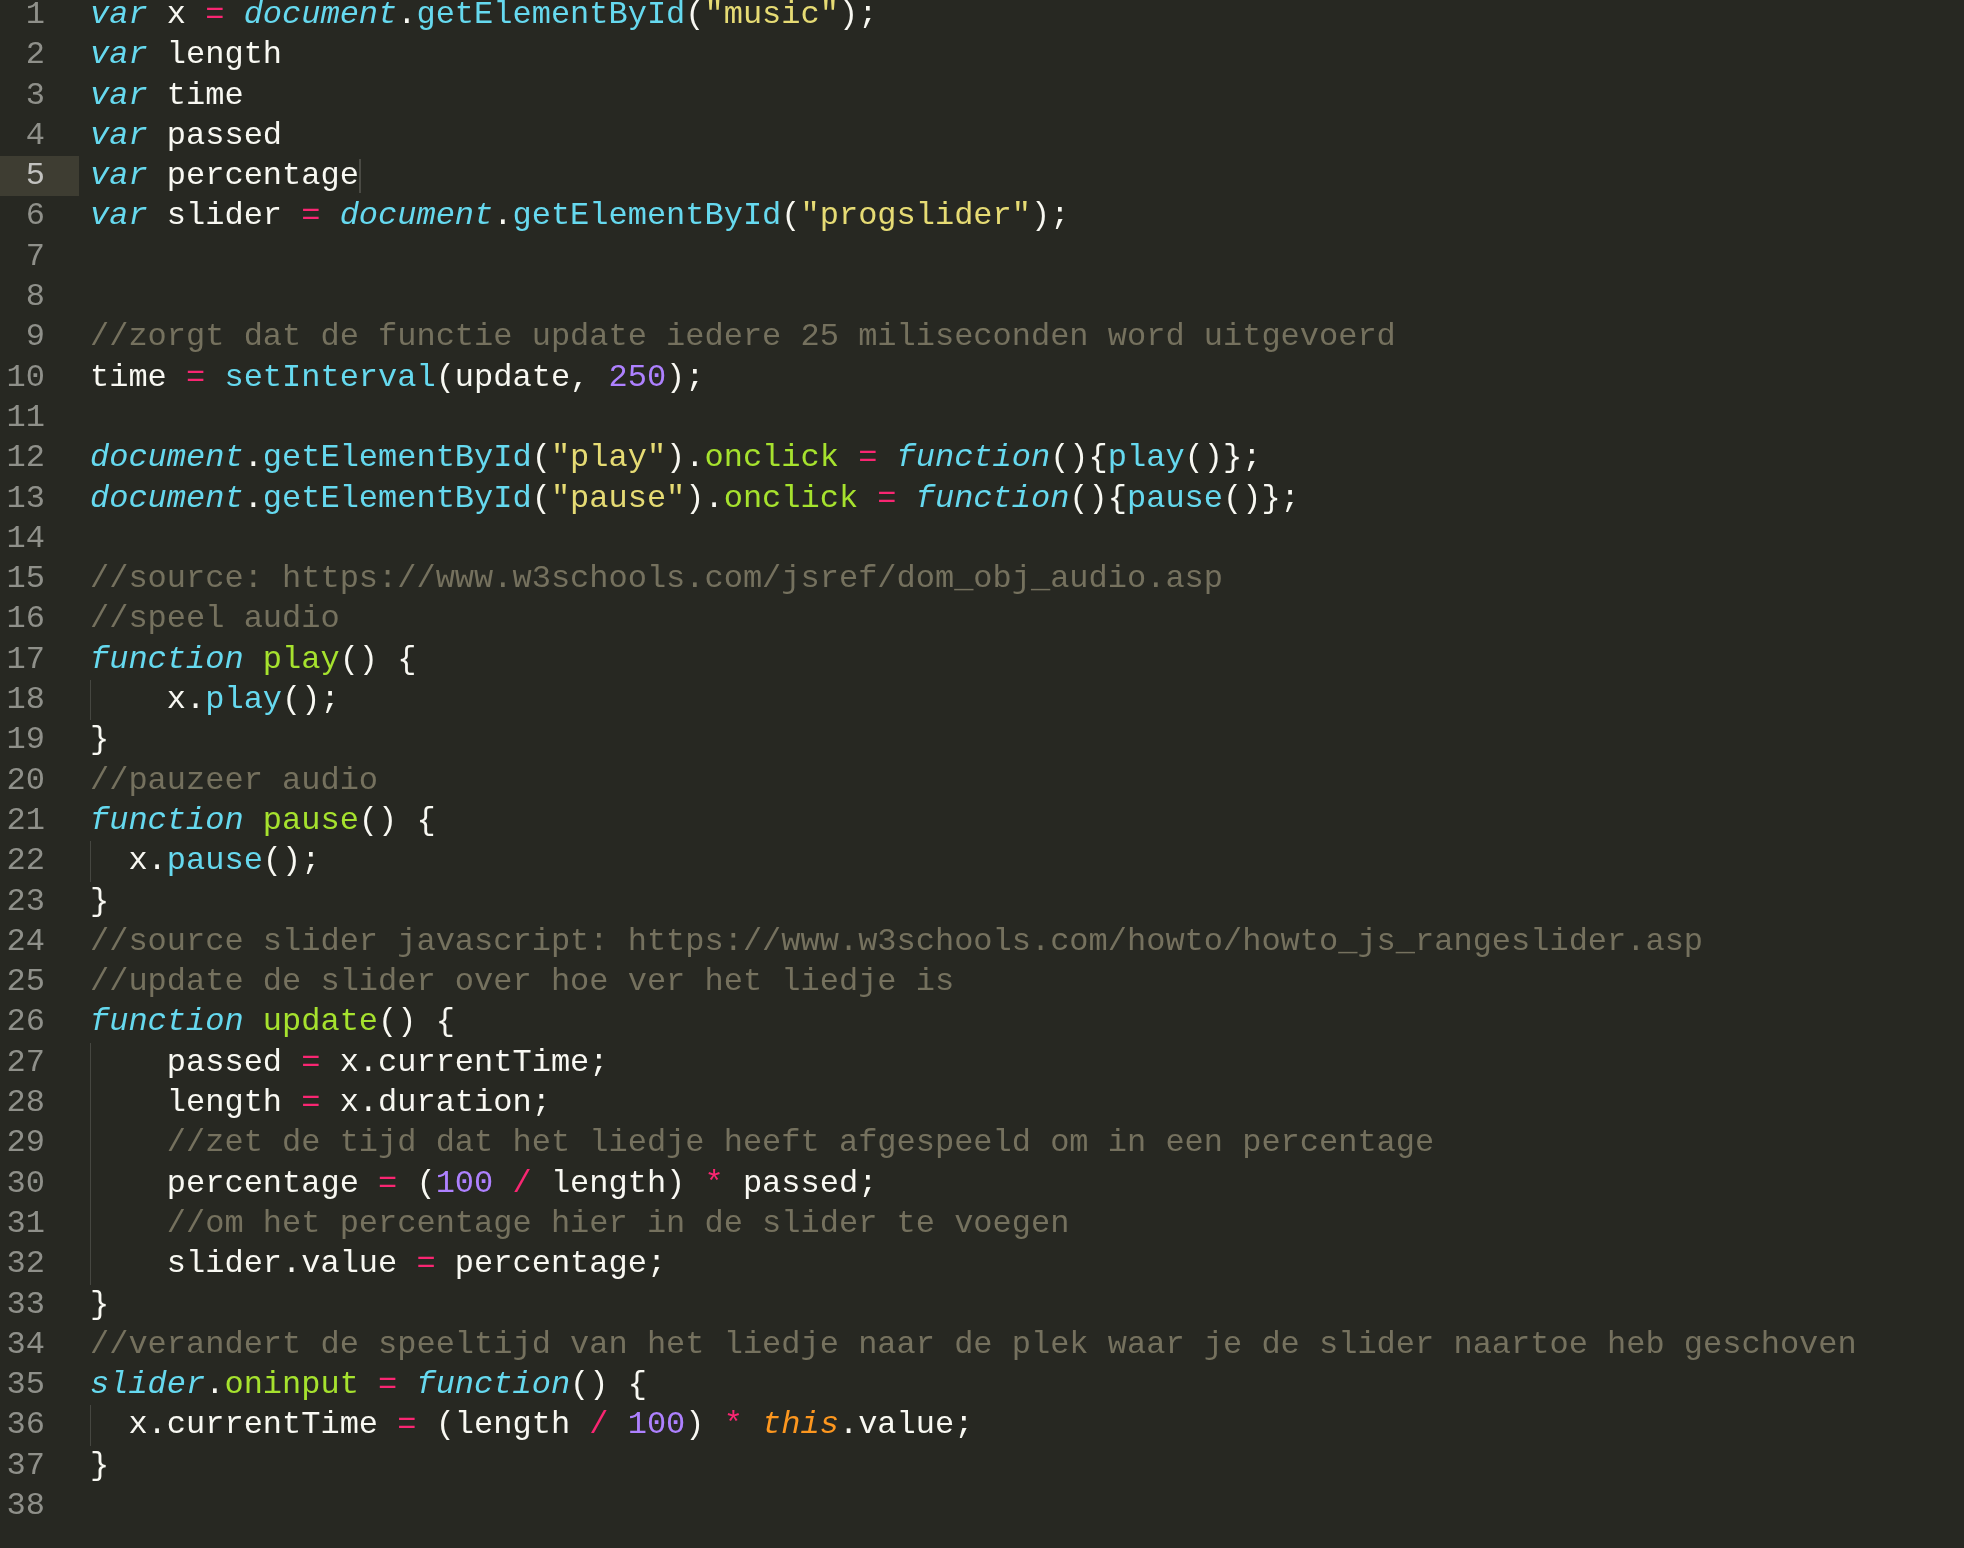  What do you see at coordinates (25, 1465) in the screenshot?
I see `line-number: 37` at bounding box center [25, 1465].